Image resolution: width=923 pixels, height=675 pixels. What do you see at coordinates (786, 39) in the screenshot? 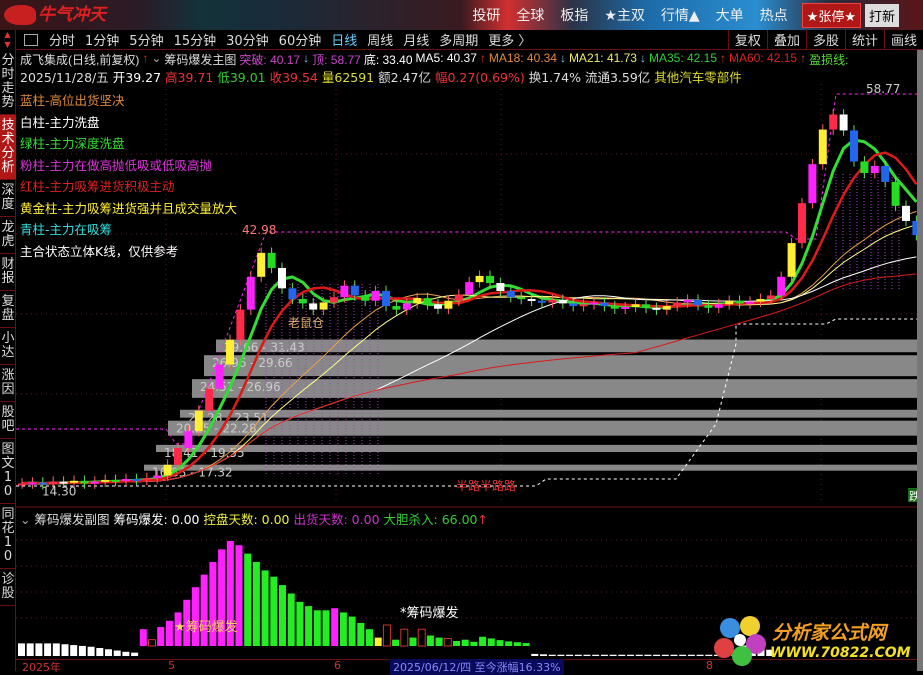
I see `toolbar-button: 叠加` at bounding box center [786, 39].